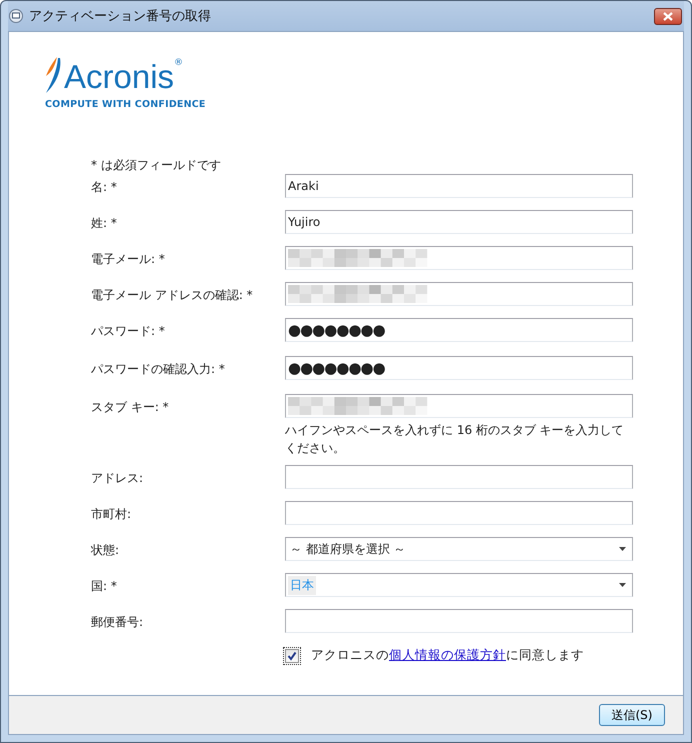 This screenshot has width=692, height=743. I want to click on agree-checkbox, so click(292, 655).